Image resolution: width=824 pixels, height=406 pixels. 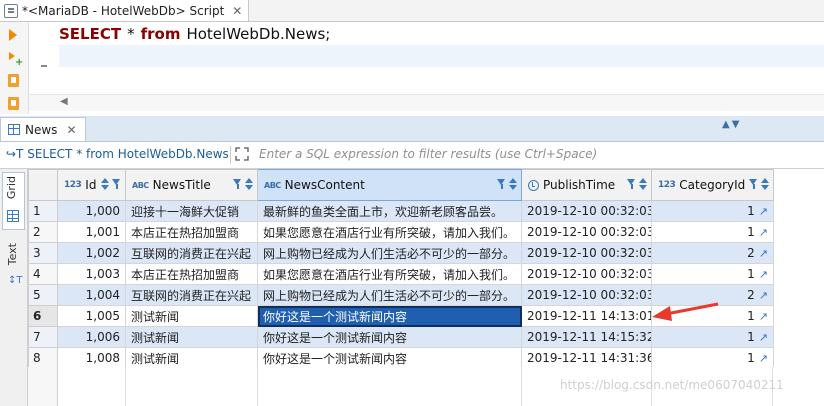 What do you see at coordinates (389, 185) in the screenshot?
I see `column-header-newscontent: ABC NewsContent` at bounding box center [389, 185].